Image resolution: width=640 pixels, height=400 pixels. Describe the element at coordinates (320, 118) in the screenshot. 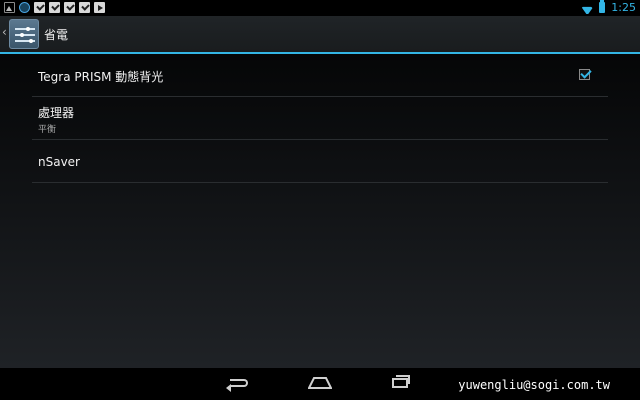

I see `pref-processor: 處理器 平衡` at that location.